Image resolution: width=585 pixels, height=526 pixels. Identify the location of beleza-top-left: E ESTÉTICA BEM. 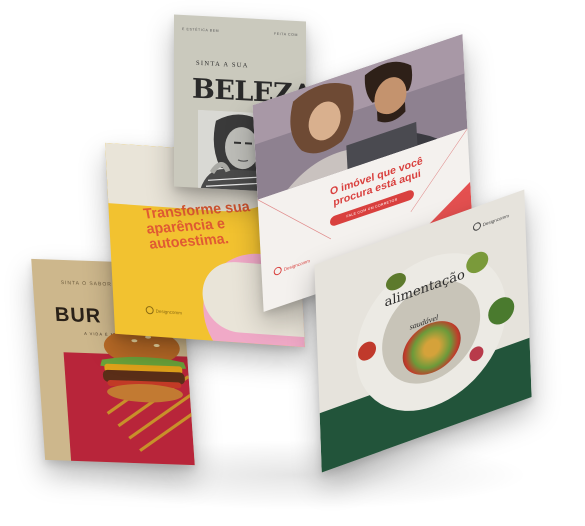
(201, 29).